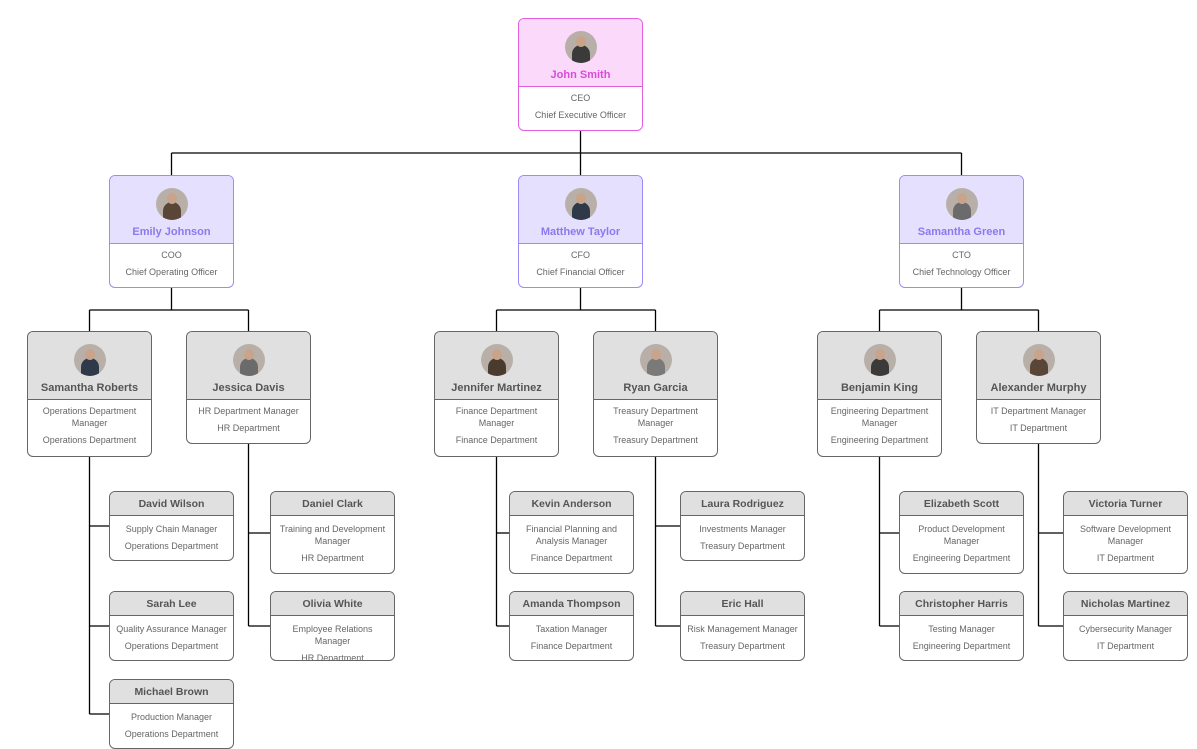 This screenshot has height=749, width=1197. I want to click on card-header: Michael Brown, so click(171, 692).